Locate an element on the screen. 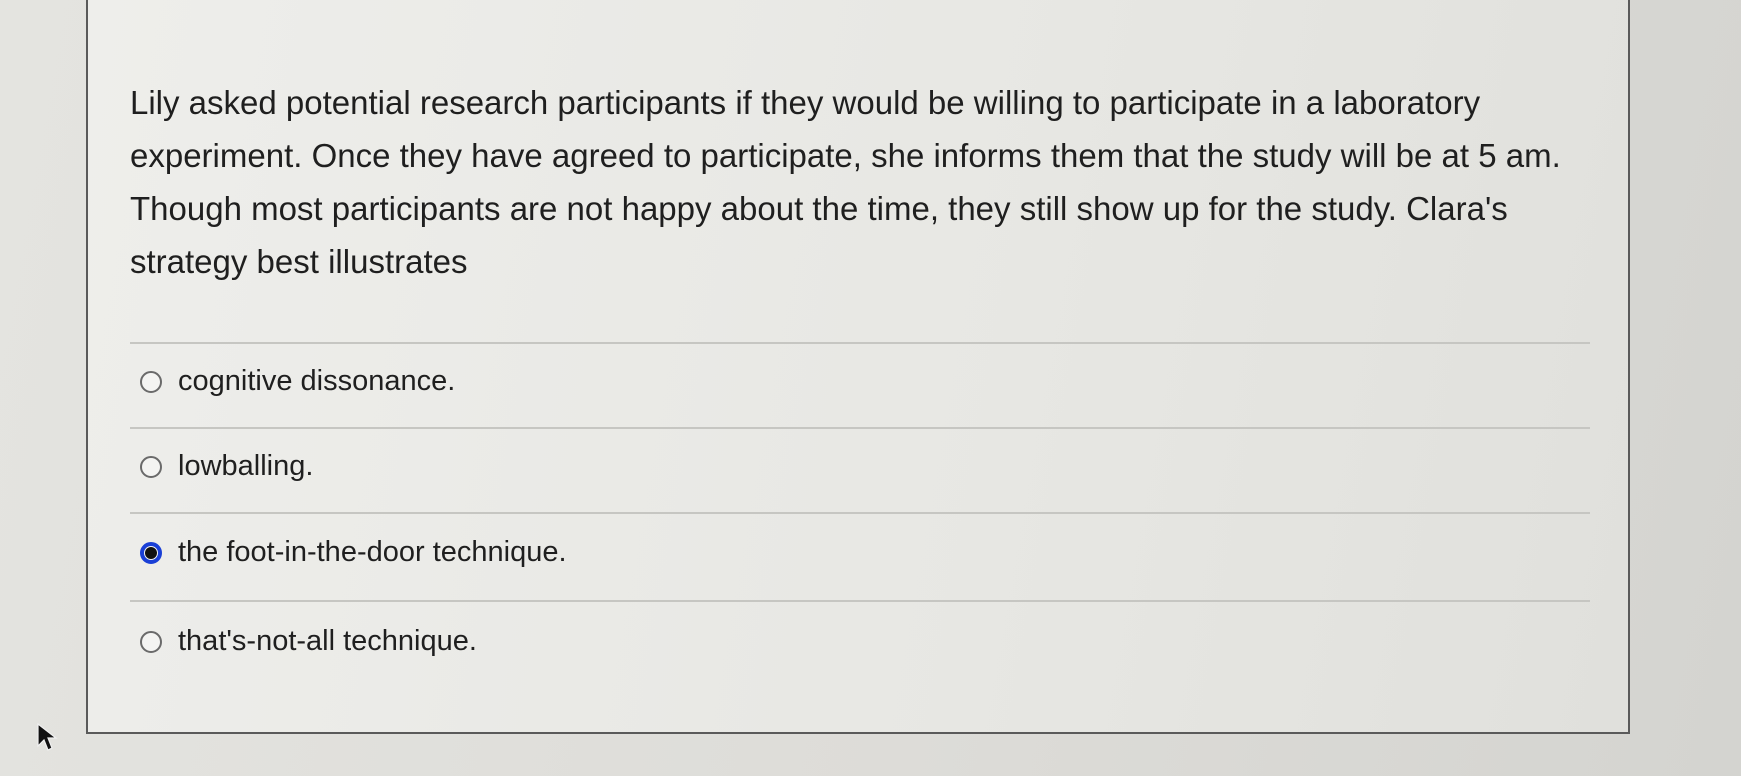 This screenshot has height=776, width=1741. answer-option-lowballing: lowballing. is located at coordinates (226, 466).